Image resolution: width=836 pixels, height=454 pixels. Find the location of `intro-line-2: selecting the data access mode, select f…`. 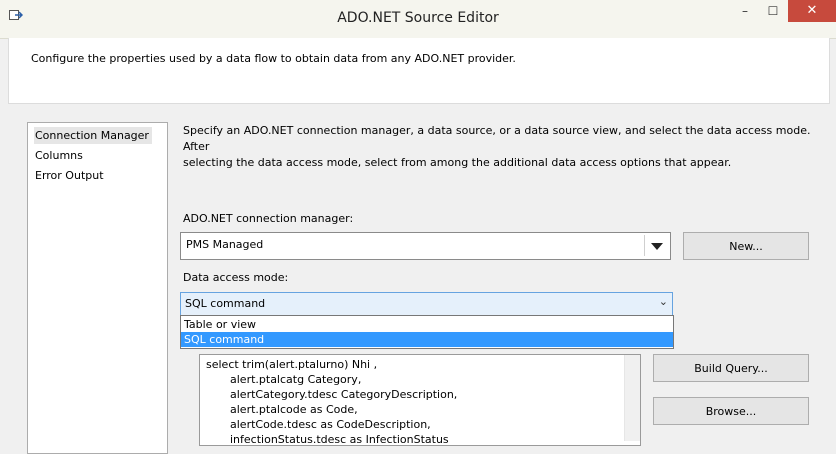

intro-line-2: selecting the data access mode, select f… is located at coordinates (457, 162).